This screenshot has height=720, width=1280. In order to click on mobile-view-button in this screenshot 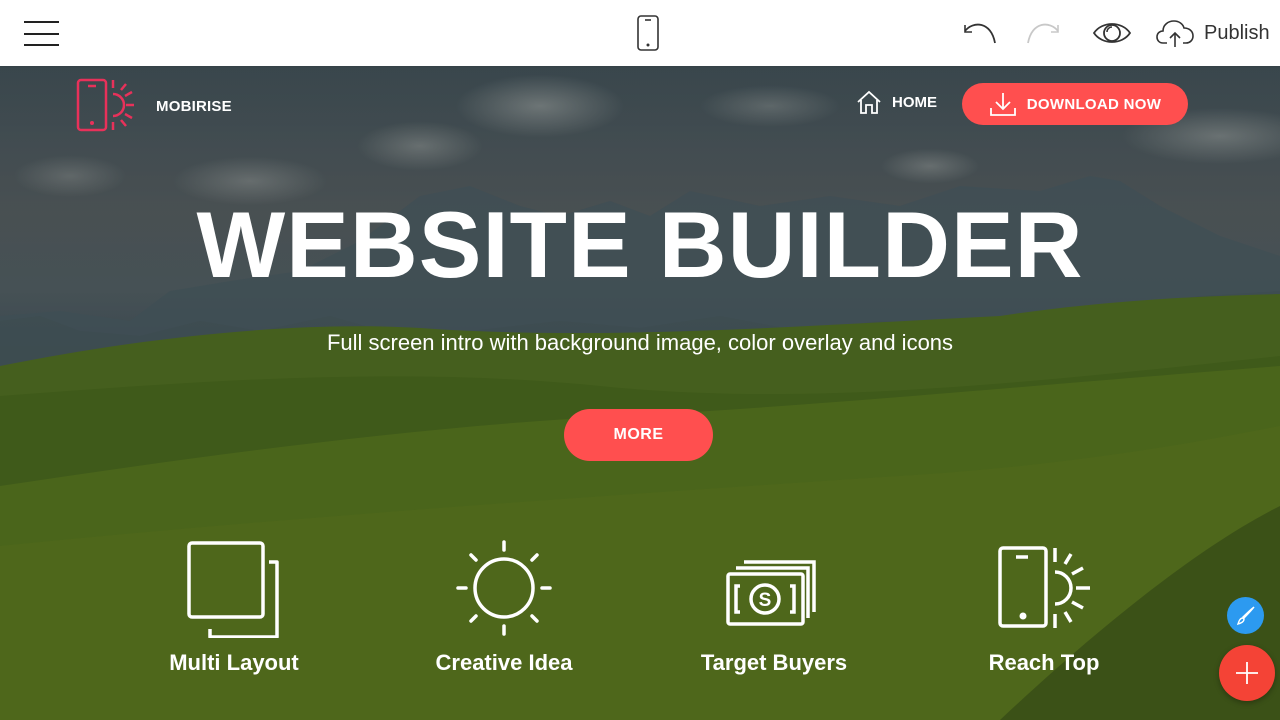, I will do `click(648, 33)`.